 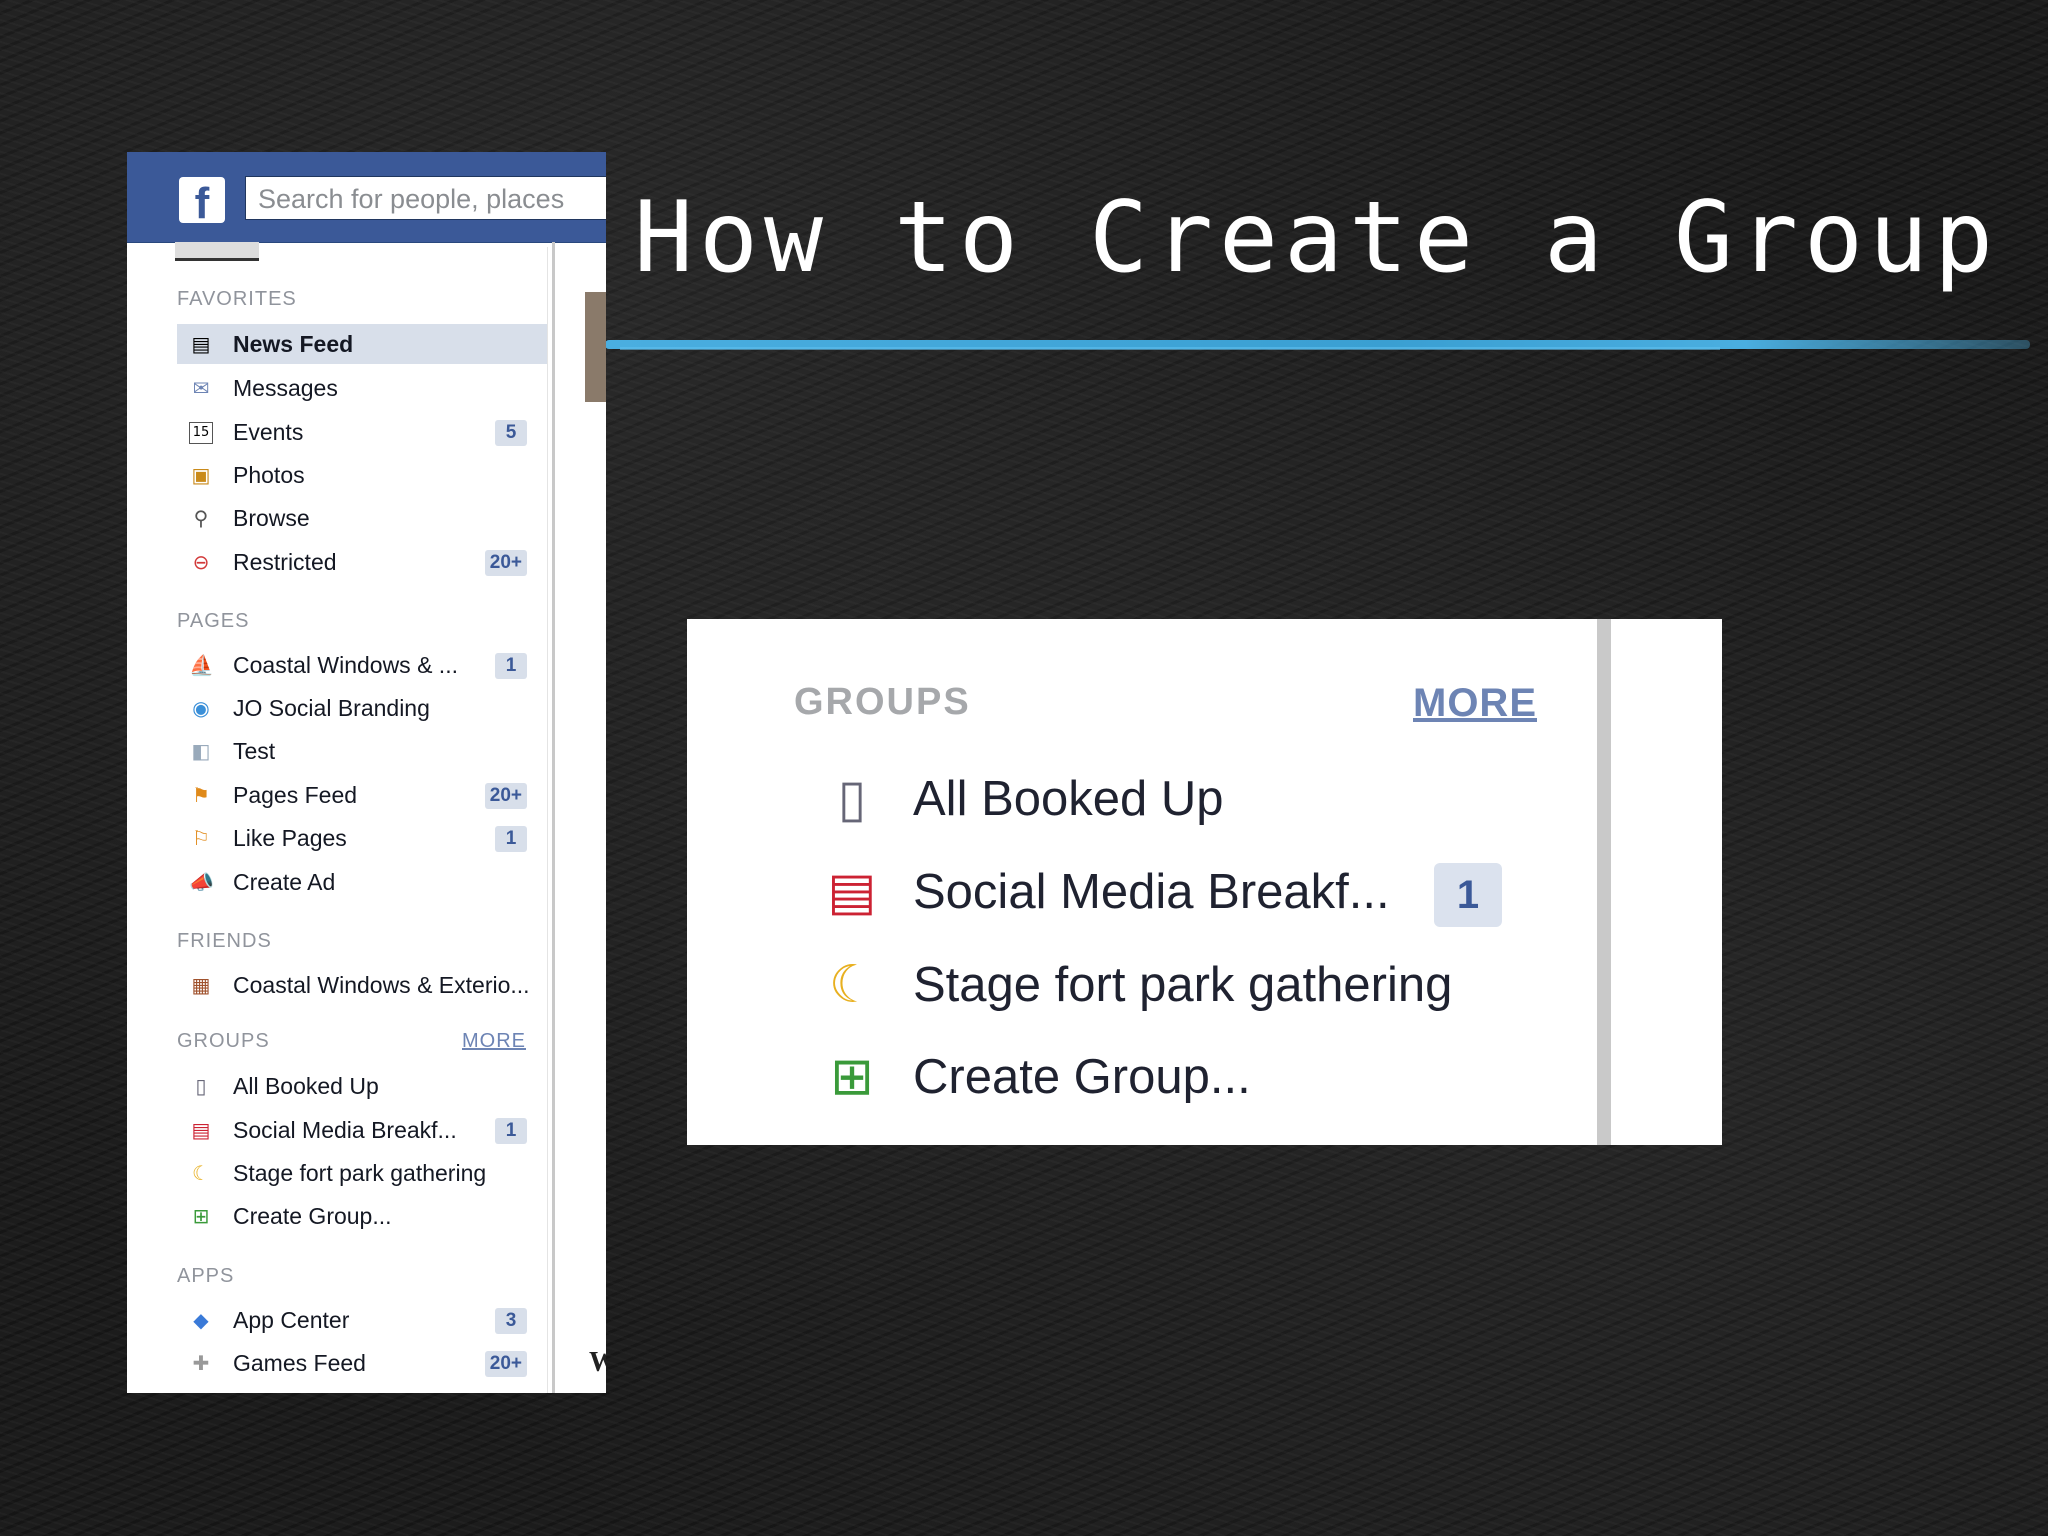 What do you see at coordinates (362, 475) in the screenshot?
I see `sidebar-item-photos: ▣ Photos` at bounding box center [362, 475].